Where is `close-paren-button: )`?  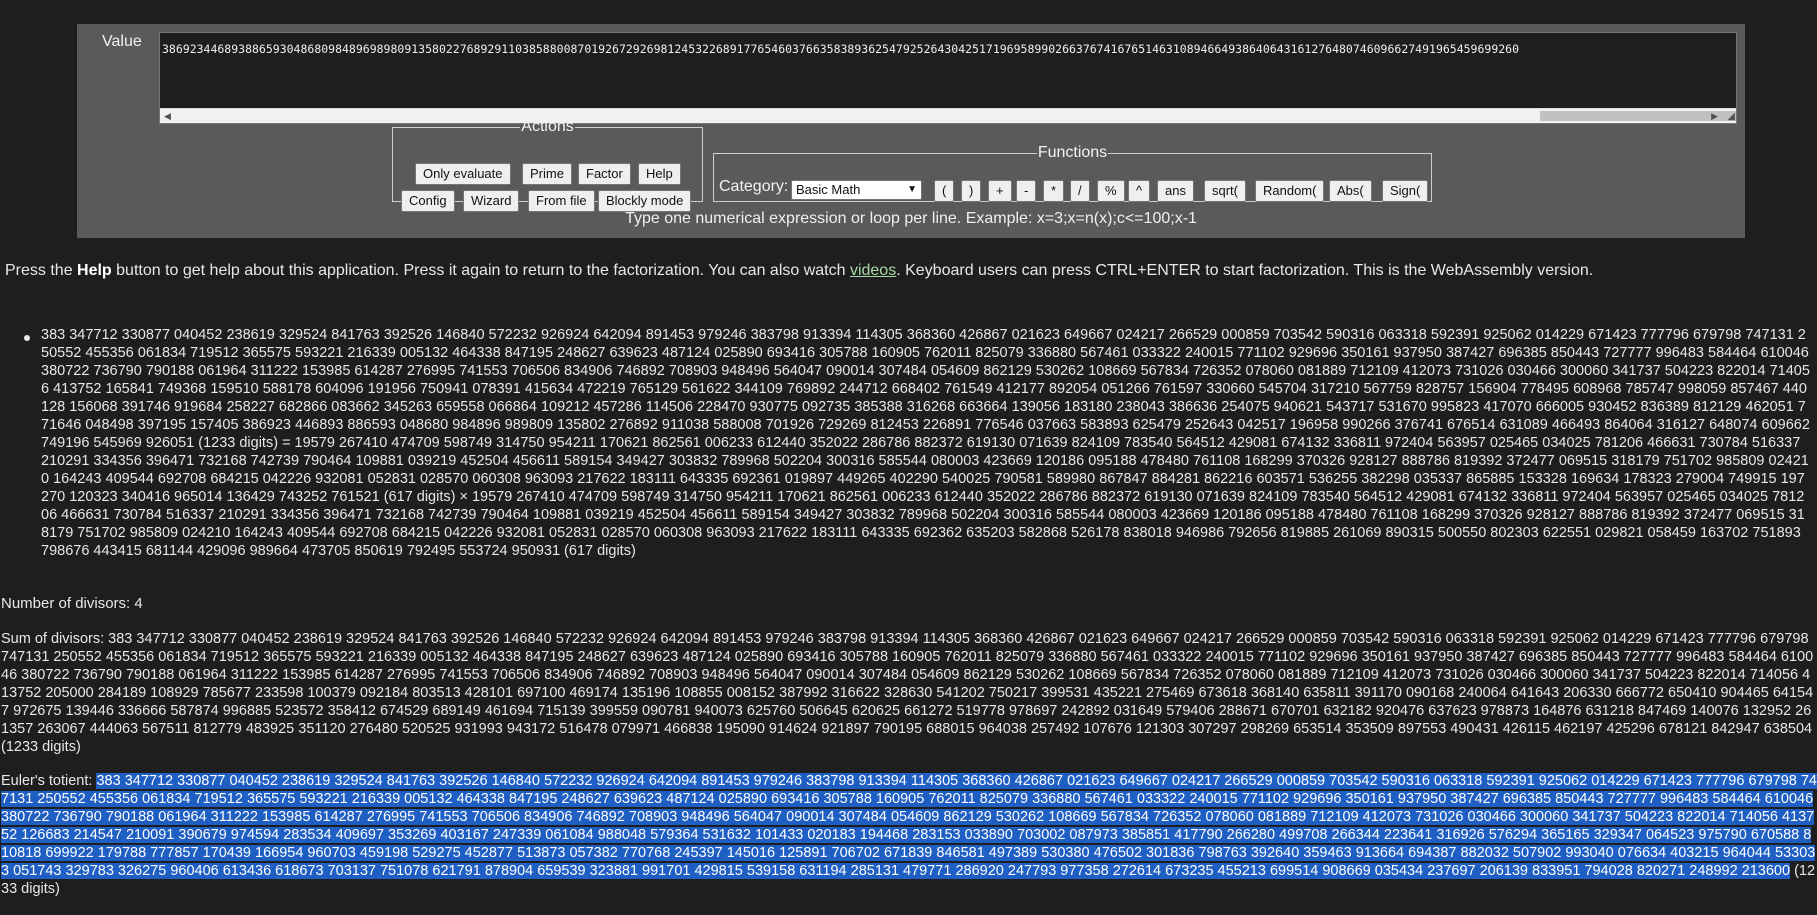 close-paren-button: ) is located at coordinates (971, 191).